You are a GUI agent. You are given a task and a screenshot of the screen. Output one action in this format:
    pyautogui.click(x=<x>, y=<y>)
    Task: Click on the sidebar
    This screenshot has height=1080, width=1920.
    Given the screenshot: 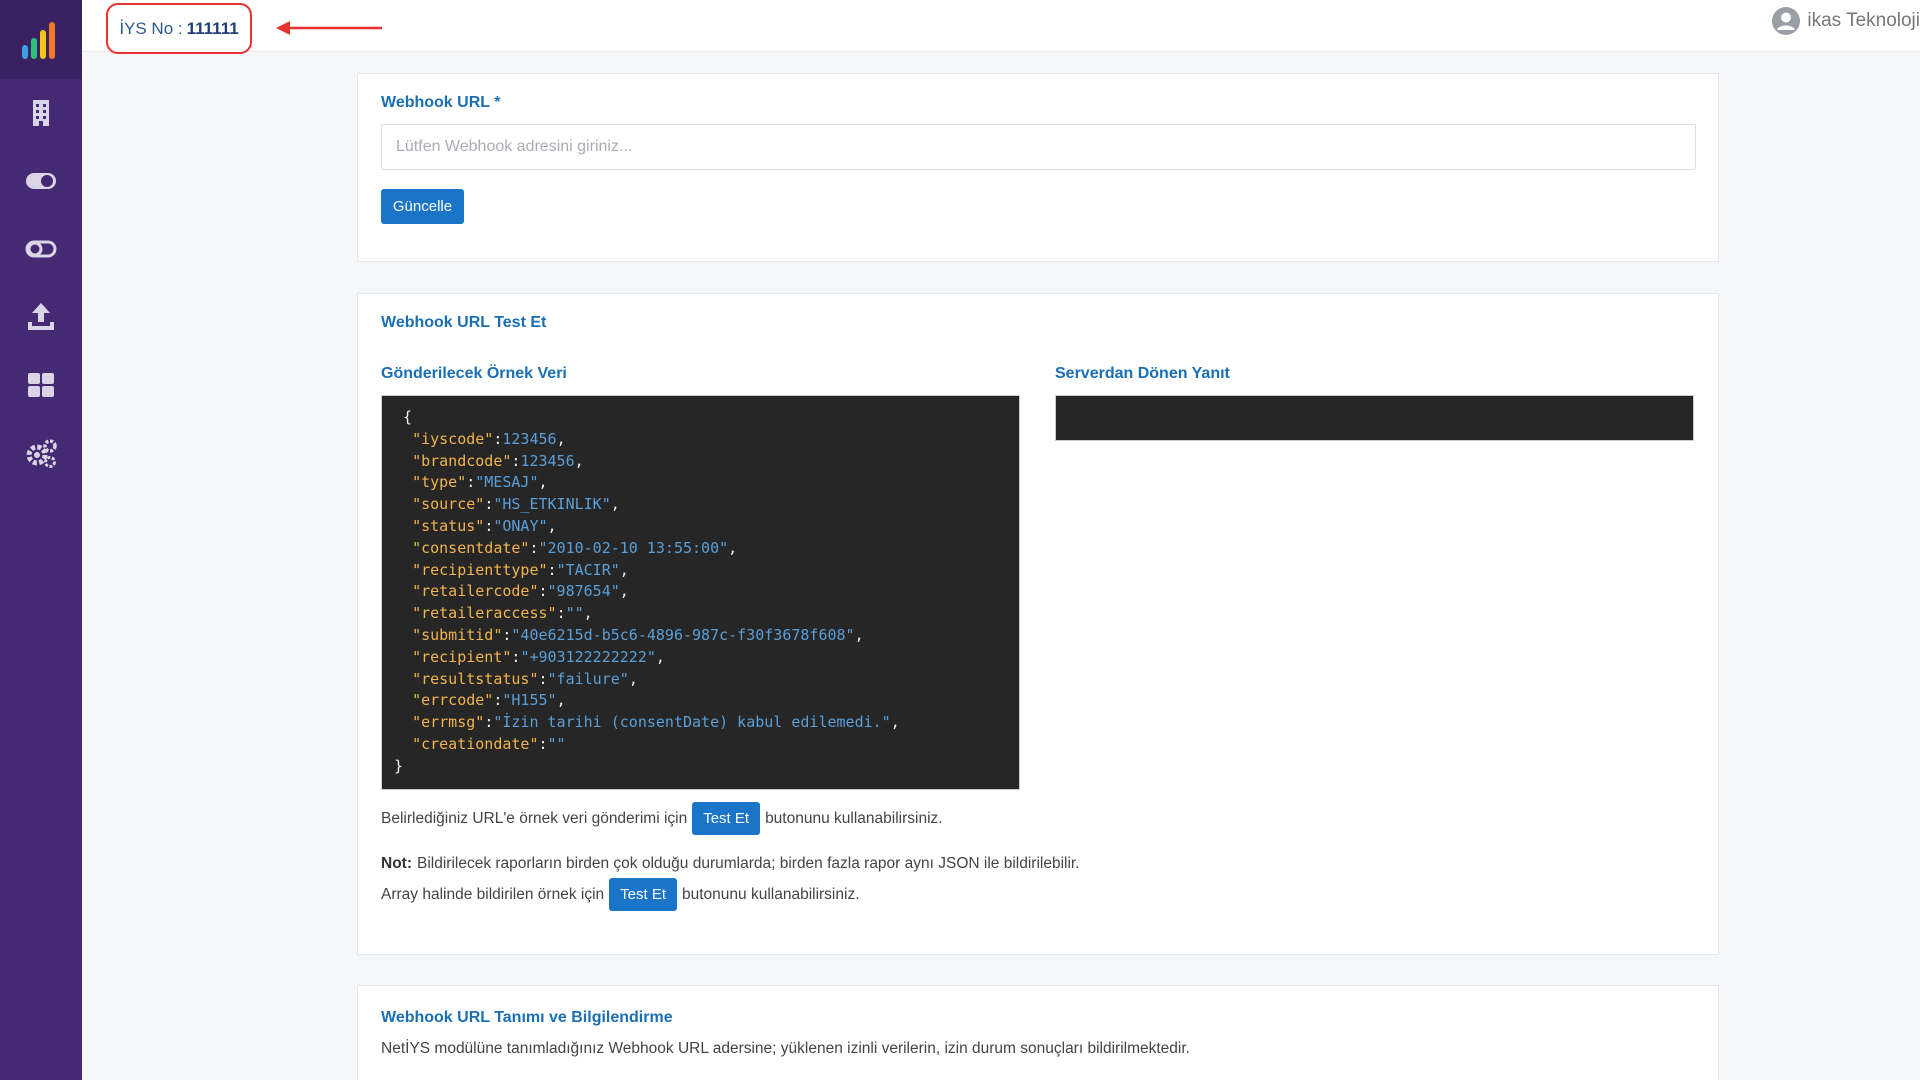 What is the action you would take?
    pyautogui.click(x=41, y=540)
    